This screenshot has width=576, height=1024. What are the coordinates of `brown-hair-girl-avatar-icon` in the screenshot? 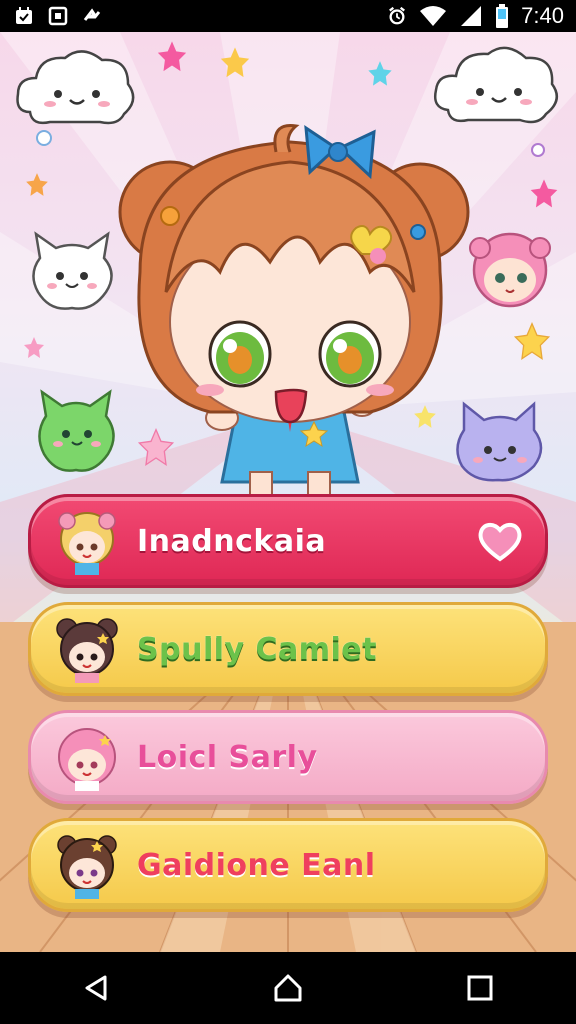 It's located at (87, 867).